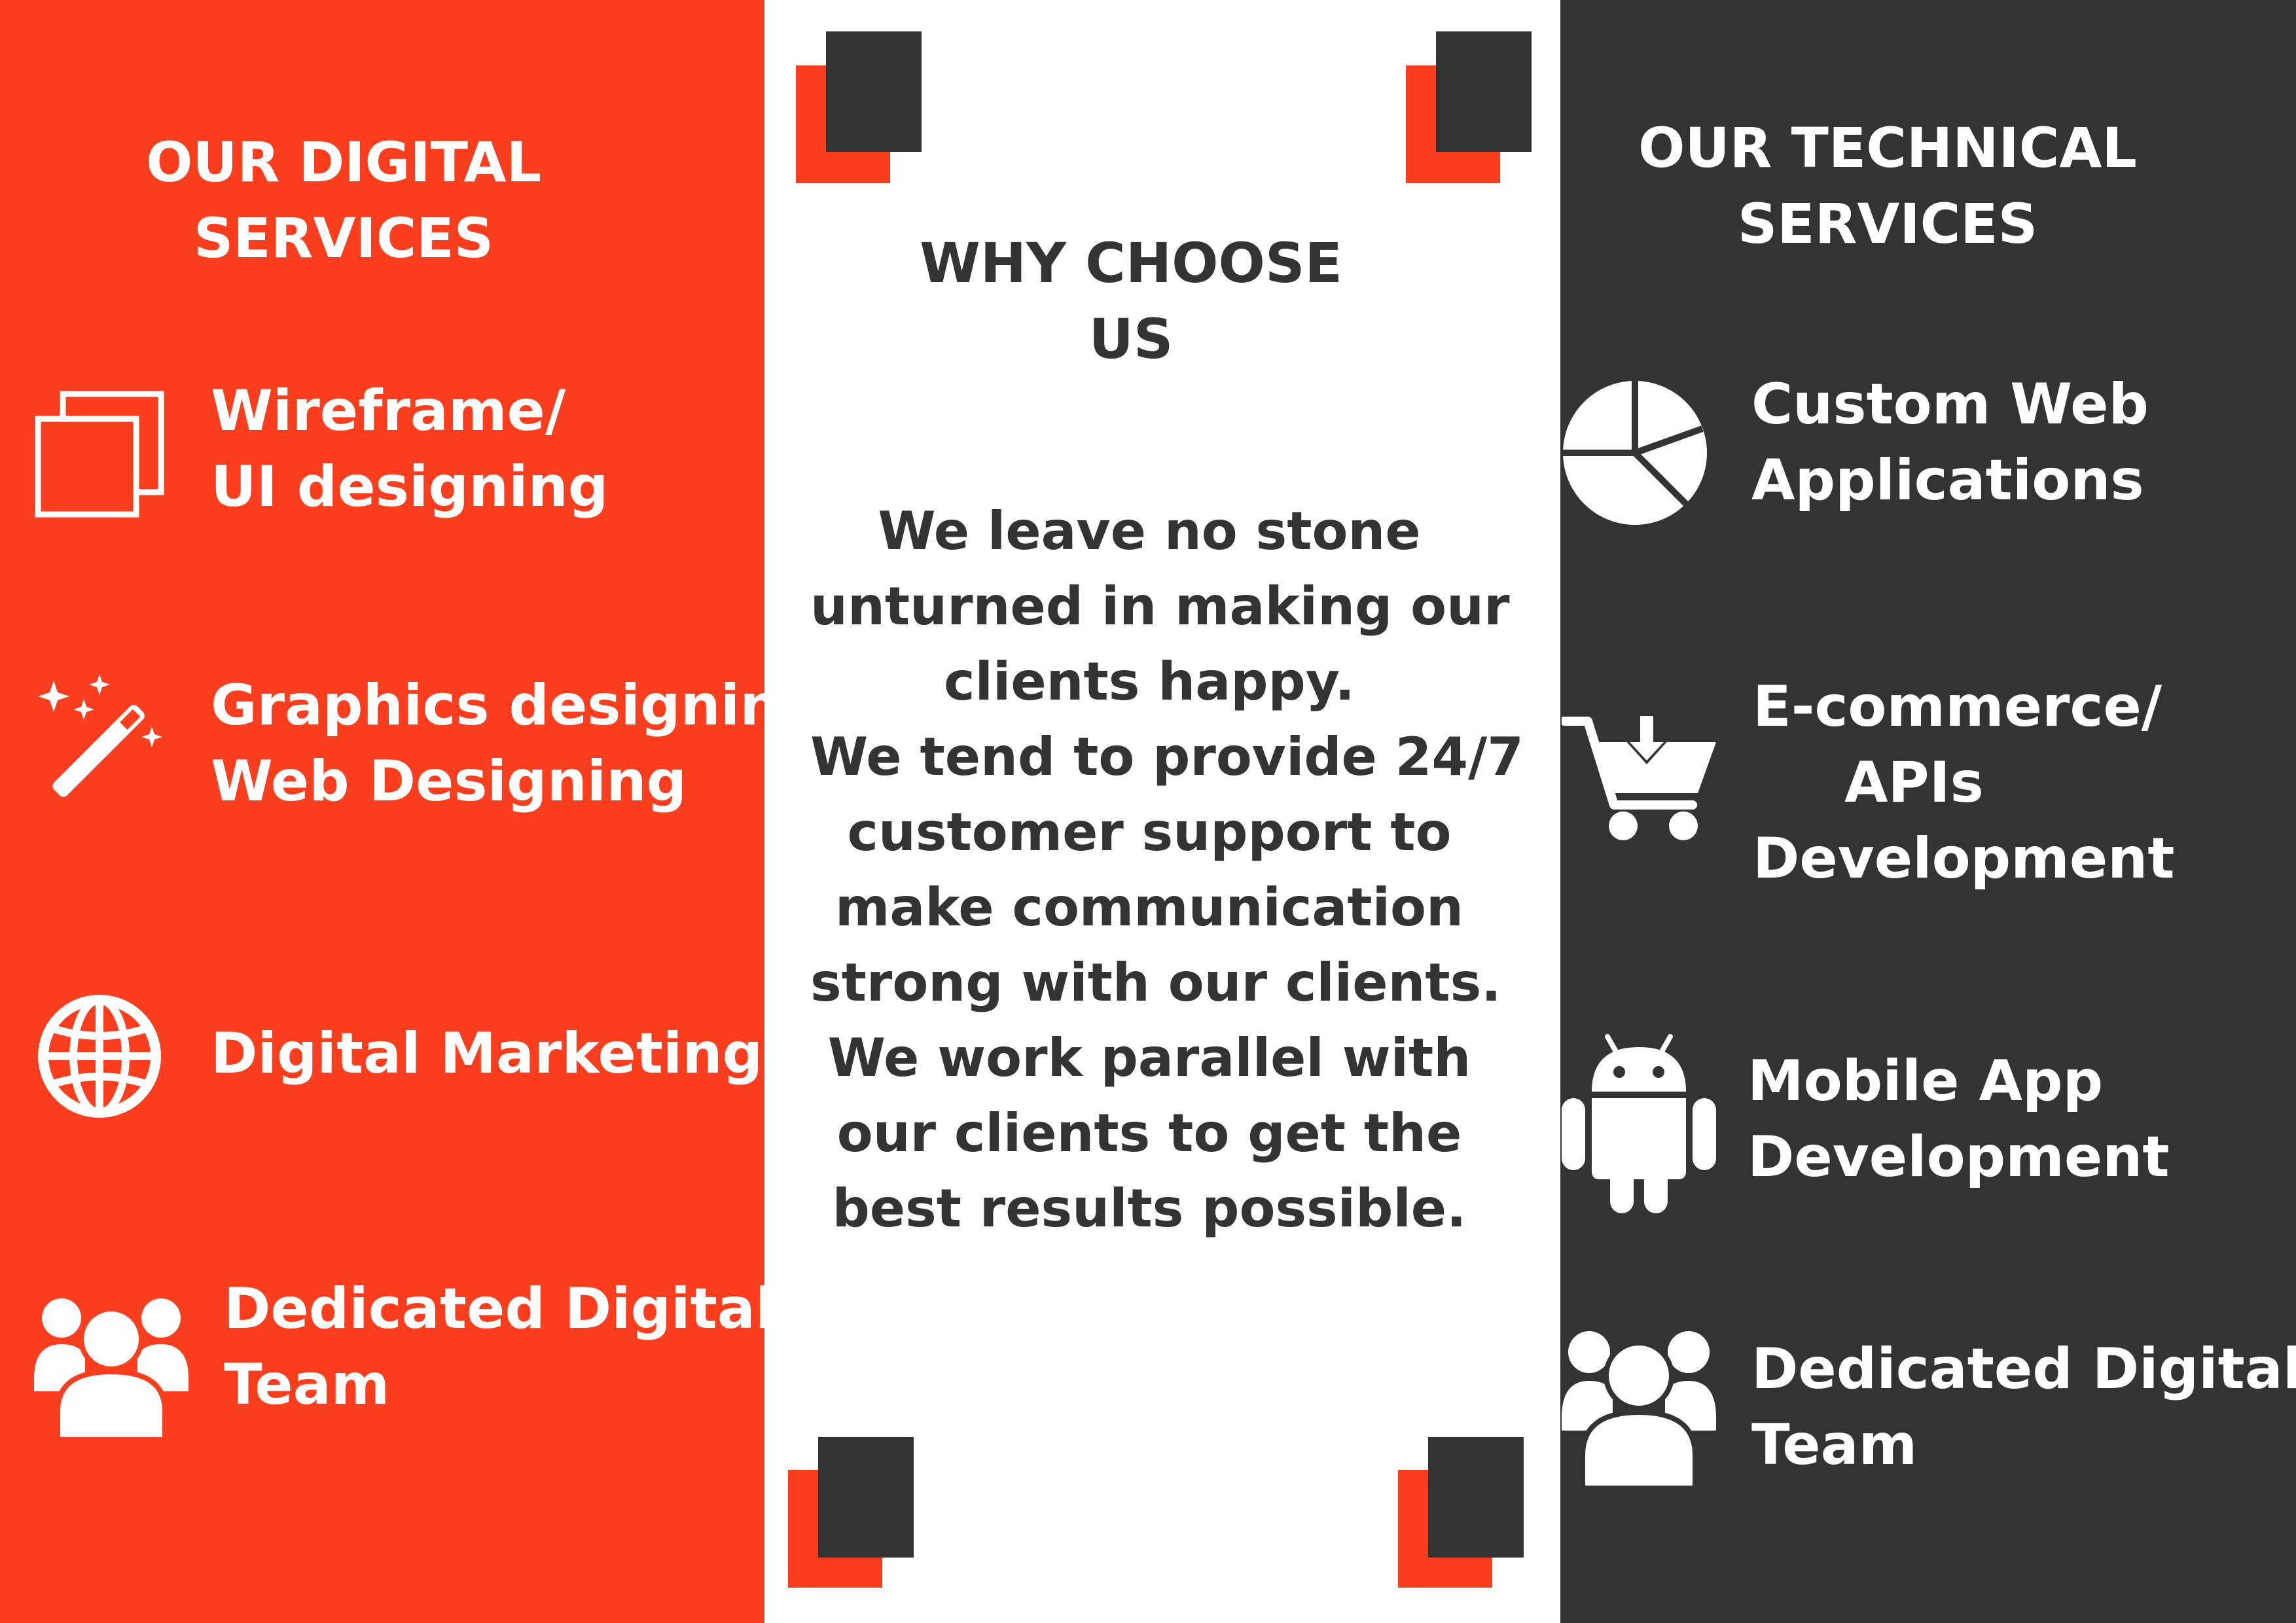 The height and width of the screenshot is (1623, 2296). I want to click on service-line: Digital Marketing, so click(487, 1053).